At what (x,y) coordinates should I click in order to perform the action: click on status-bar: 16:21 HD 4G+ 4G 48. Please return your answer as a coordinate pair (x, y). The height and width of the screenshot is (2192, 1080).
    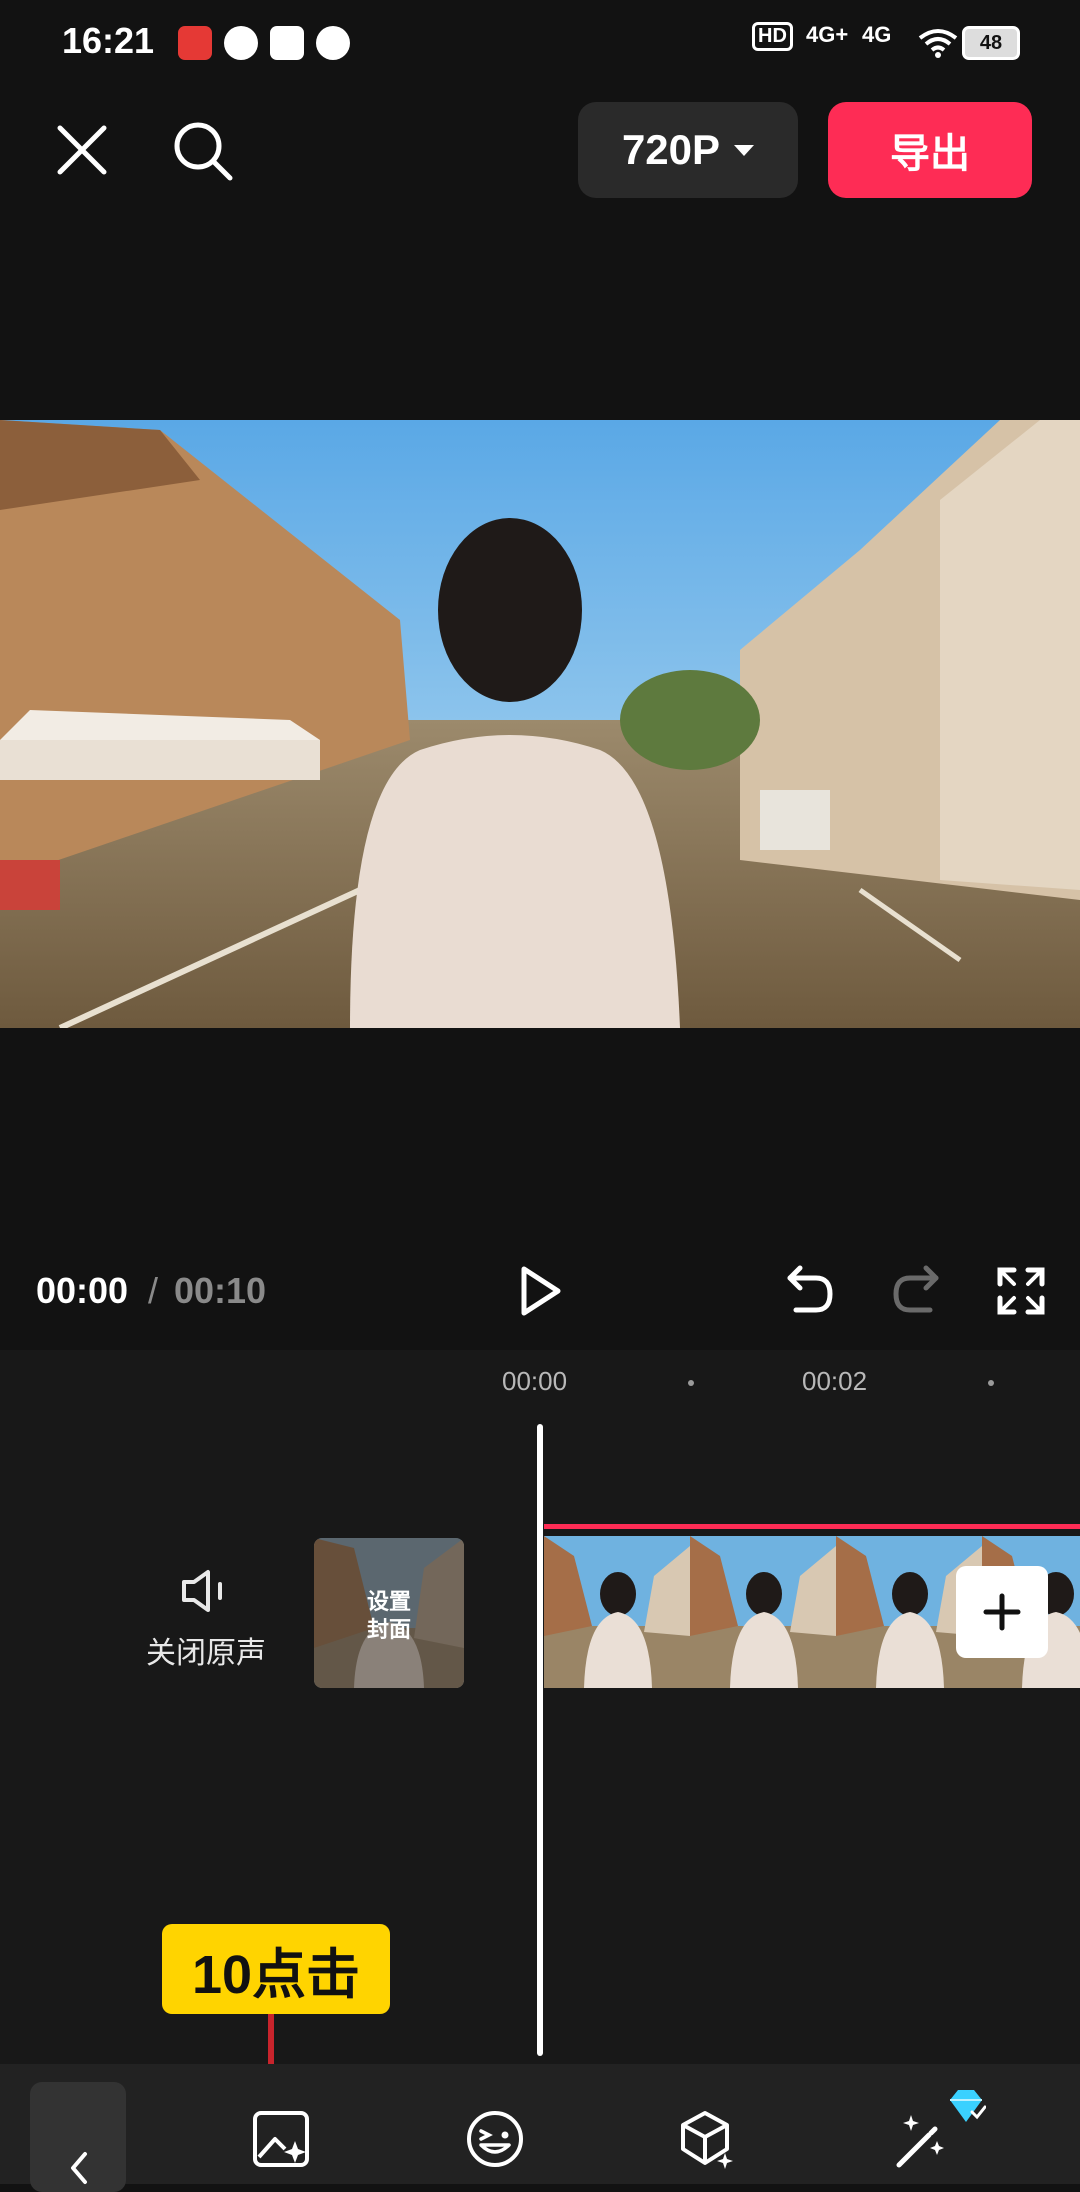
    Looking at the image, I should click on (540, 44).